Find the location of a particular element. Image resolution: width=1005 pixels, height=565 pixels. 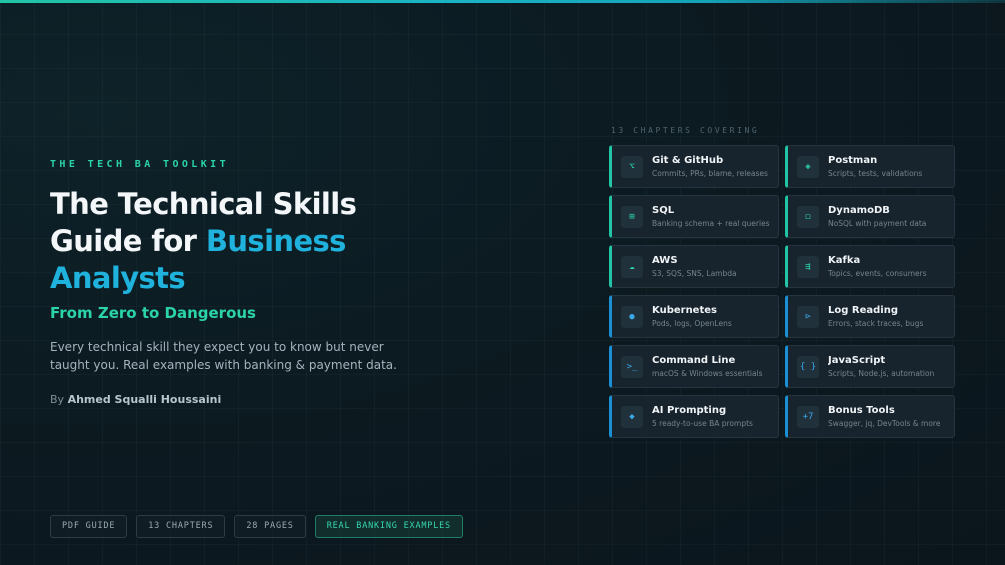

chapter-card-dynamodb: ◻ DynamoDB NoSQL with payment data is located at coordinates (870, 216).